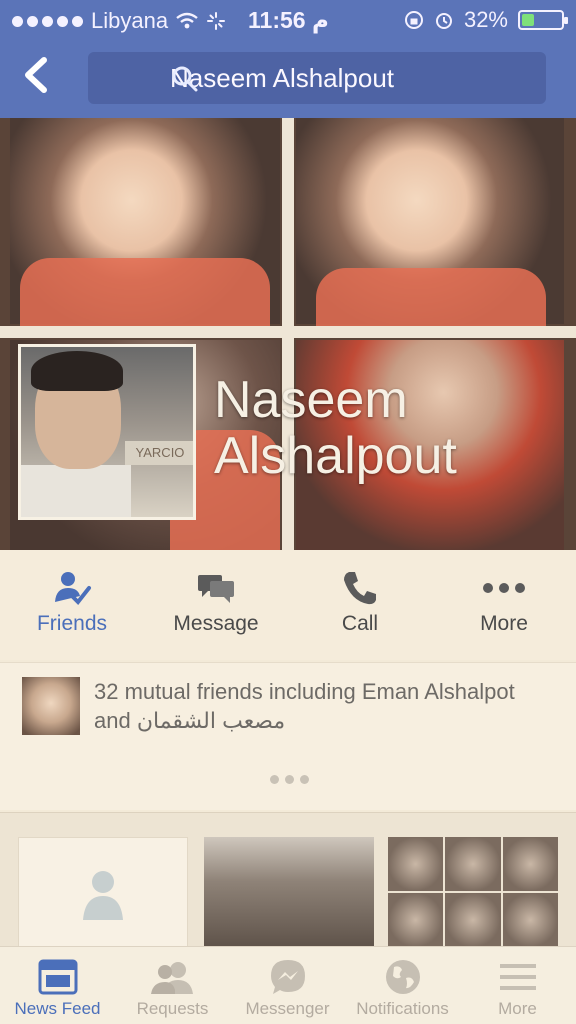  I want to click on status-time: 11:56 م, so click(288, 20).